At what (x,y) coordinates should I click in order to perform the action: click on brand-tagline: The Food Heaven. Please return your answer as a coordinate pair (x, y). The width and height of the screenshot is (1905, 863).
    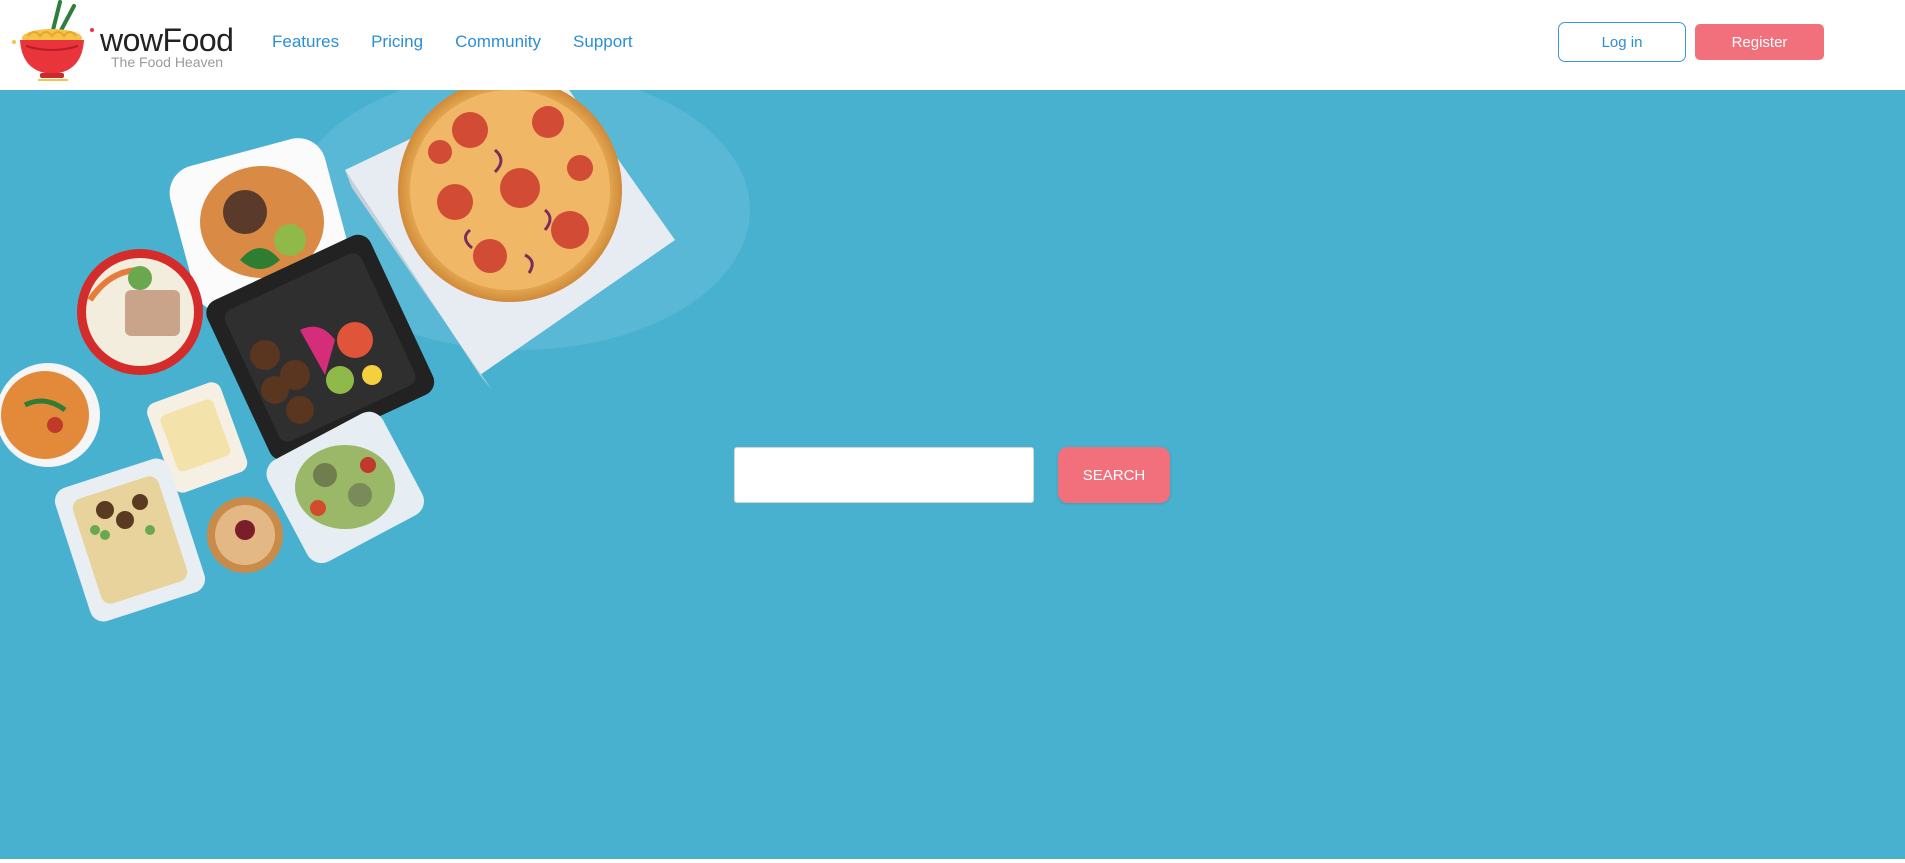
    Looking at the image, I should click on (167, 62).